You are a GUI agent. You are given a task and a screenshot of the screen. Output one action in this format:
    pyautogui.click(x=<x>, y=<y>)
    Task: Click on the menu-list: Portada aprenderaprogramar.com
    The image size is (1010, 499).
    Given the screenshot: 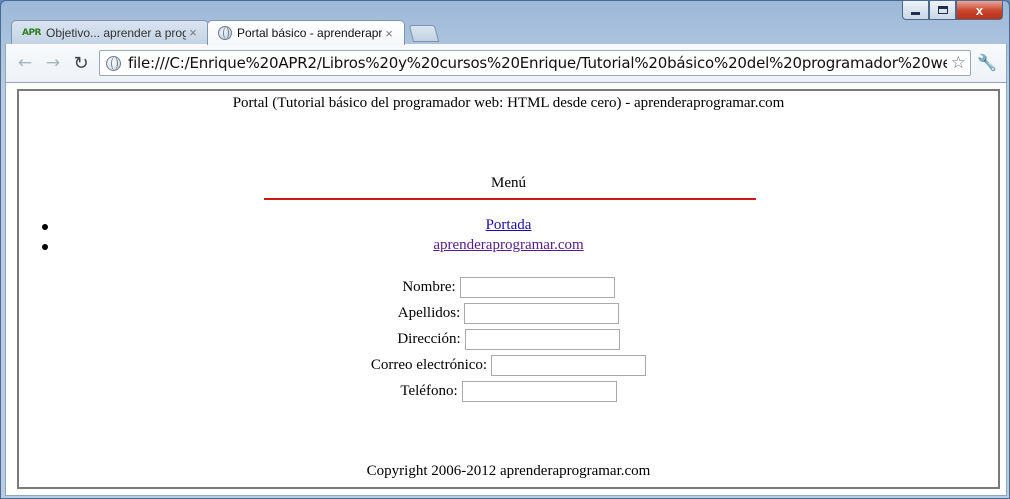 What is the action you would take?
    pyautogui.click(x=508, y=237)
    